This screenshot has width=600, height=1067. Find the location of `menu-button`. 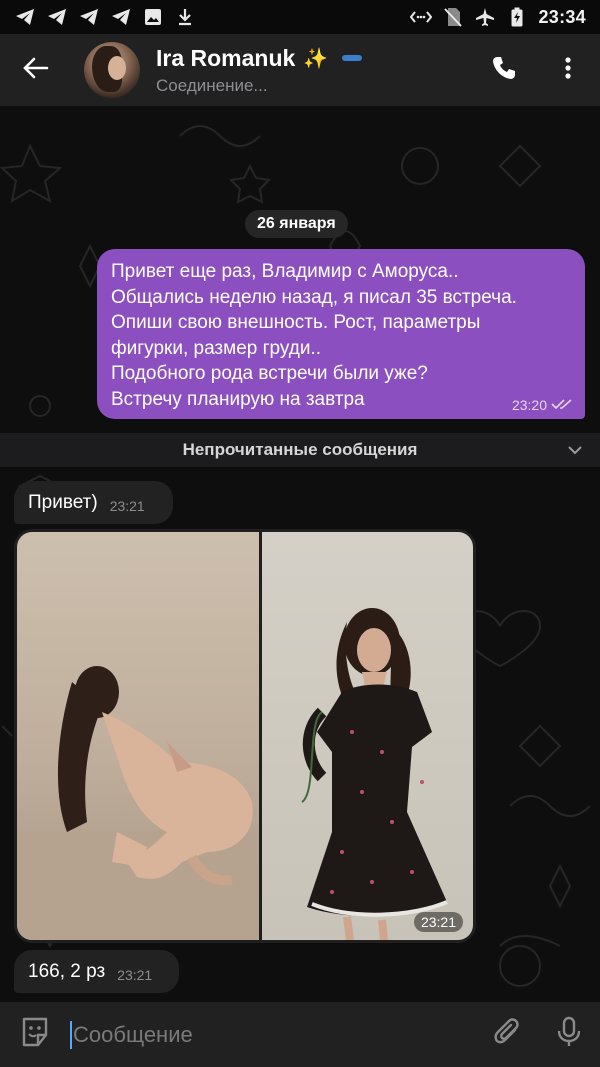

menu-button is located at coordinates (568, 70).